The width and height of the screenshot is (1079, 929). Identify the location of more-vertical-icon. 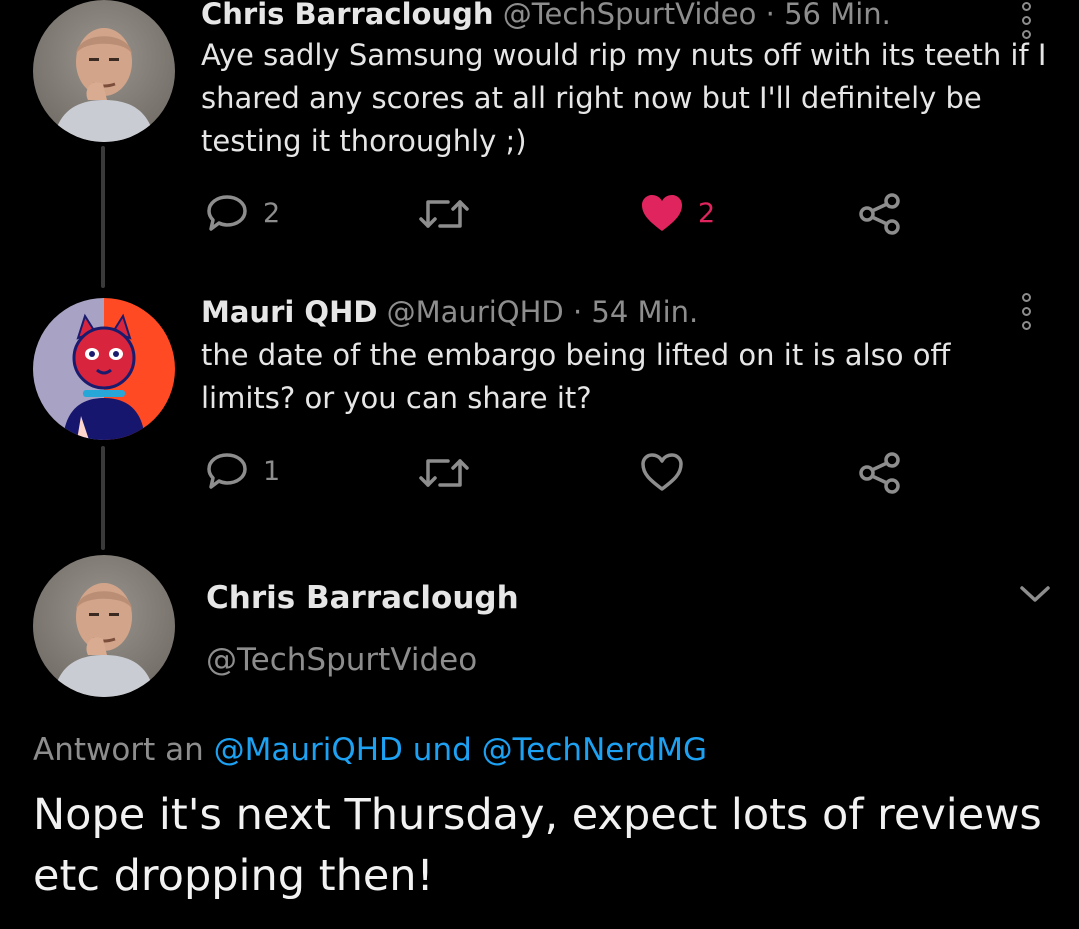
(1026, 311).